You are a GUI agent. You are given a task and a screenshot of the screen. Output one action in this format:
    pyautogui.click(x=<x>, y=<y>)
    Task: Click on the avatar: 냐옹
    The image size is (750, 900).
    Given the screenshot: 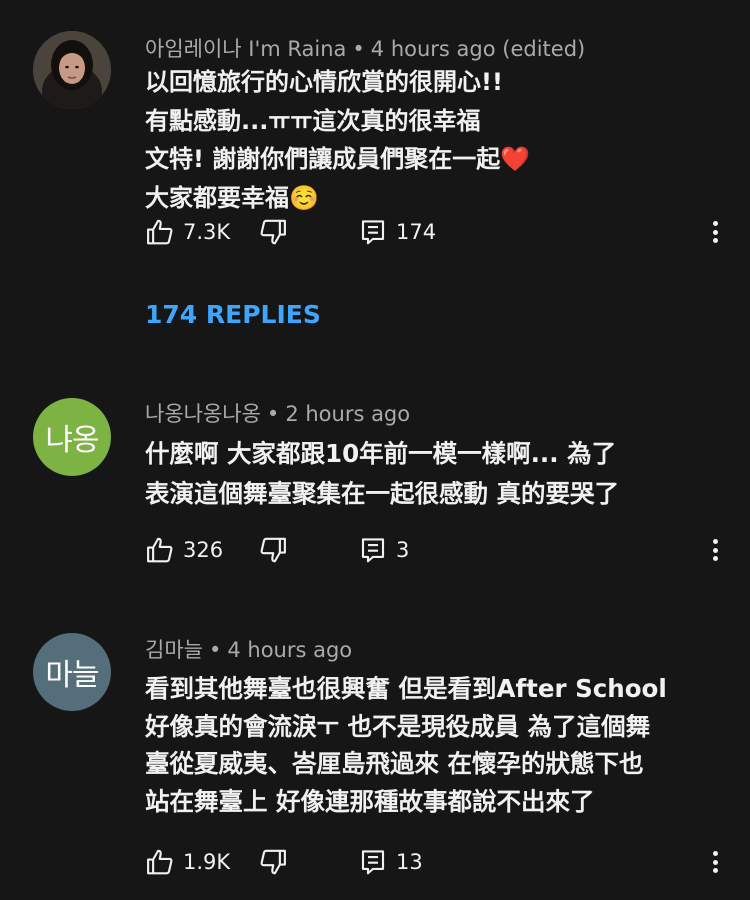 What is the action you would take?
    pyautogui.click(x=72, y=437)
    